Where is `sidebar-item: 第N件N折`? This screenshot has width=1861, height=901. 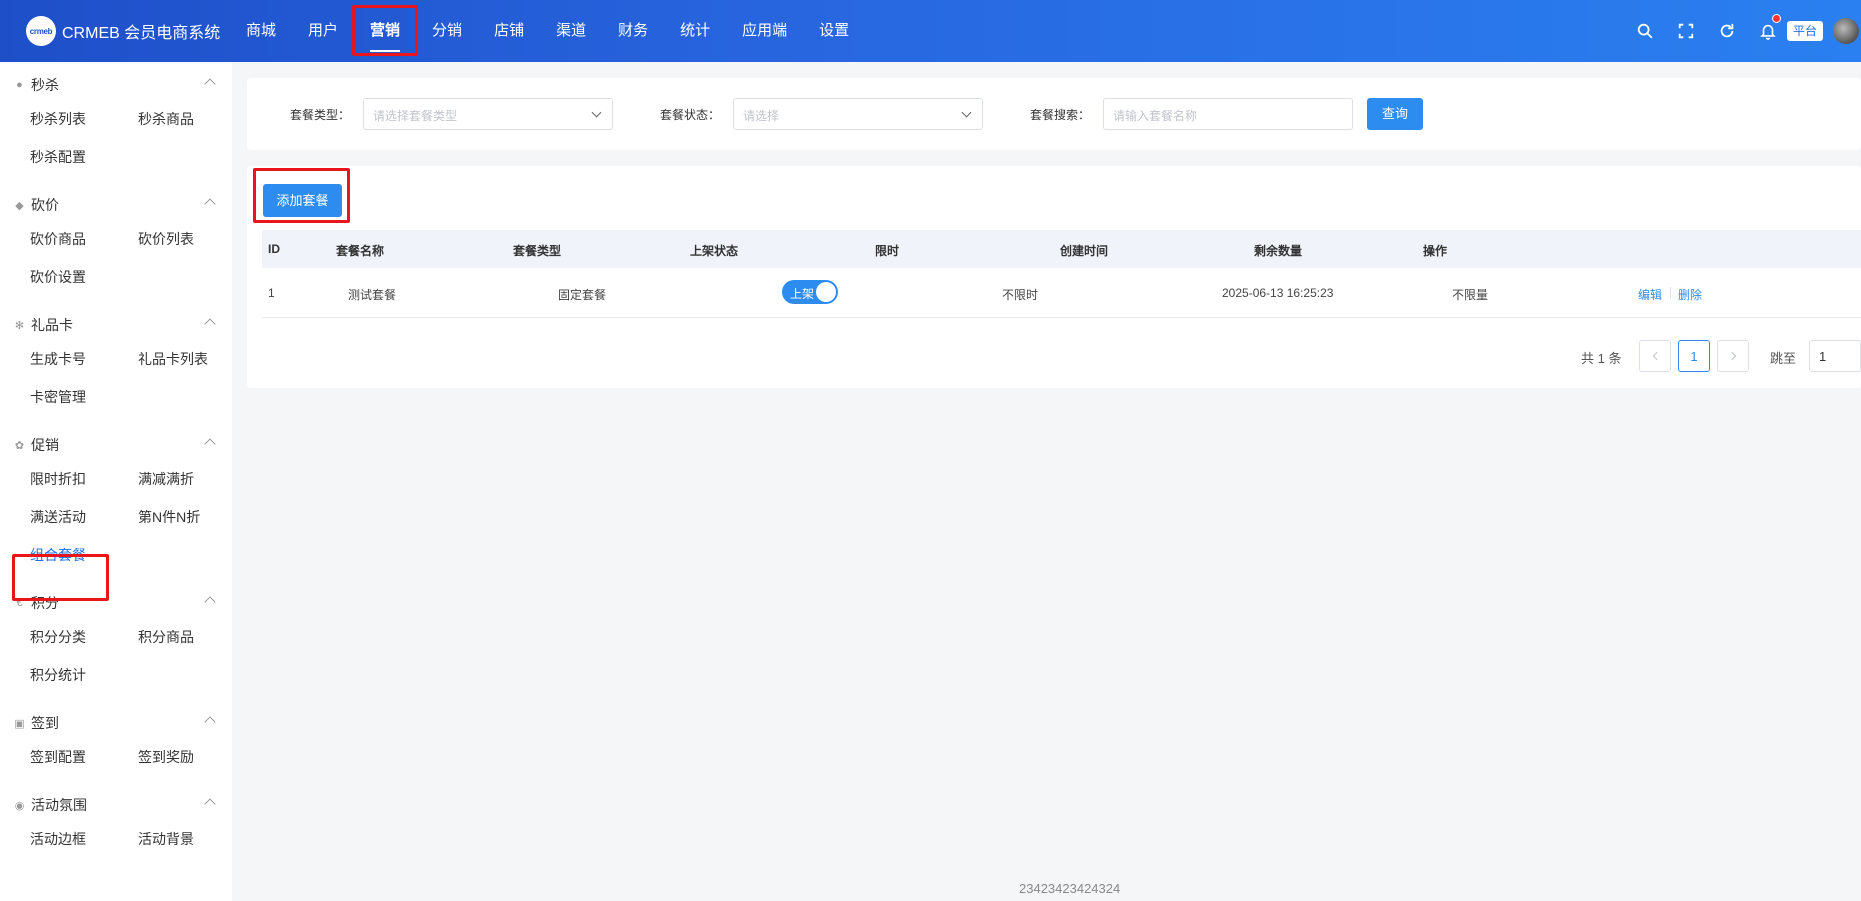 sidebar-item: 第N件N折 is located at coordinates (185, 517).